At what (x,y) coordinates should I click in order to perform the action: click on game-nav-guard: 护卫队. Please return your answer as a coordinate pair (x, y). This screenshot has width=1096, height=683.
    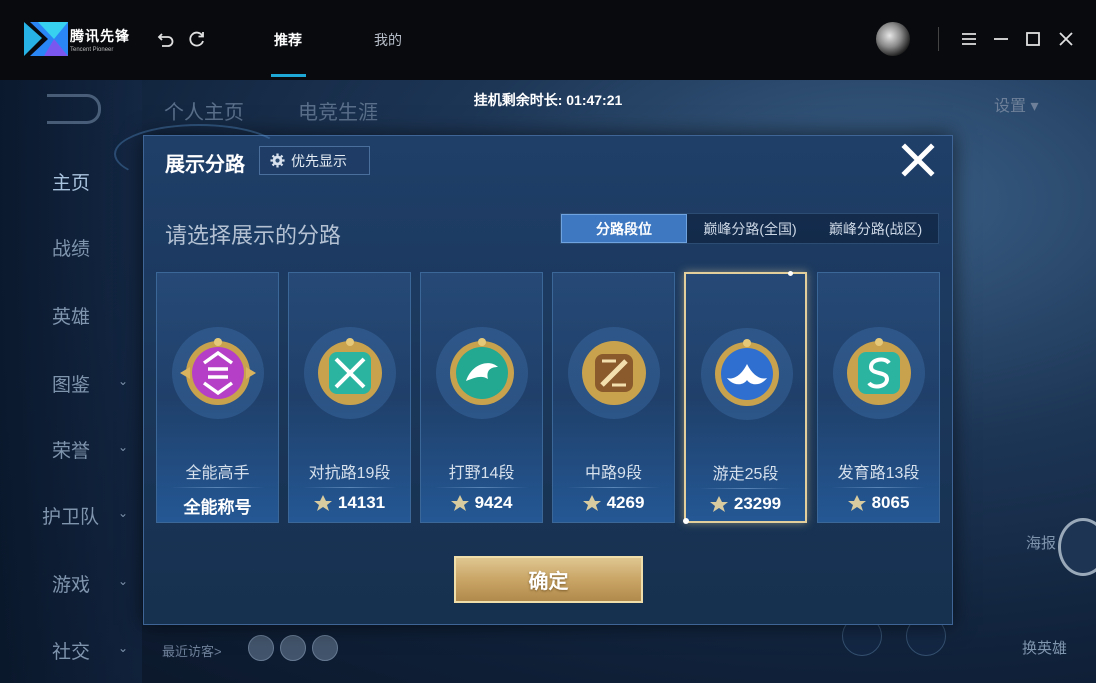
    Looking at the image, I should click on (70, 515).